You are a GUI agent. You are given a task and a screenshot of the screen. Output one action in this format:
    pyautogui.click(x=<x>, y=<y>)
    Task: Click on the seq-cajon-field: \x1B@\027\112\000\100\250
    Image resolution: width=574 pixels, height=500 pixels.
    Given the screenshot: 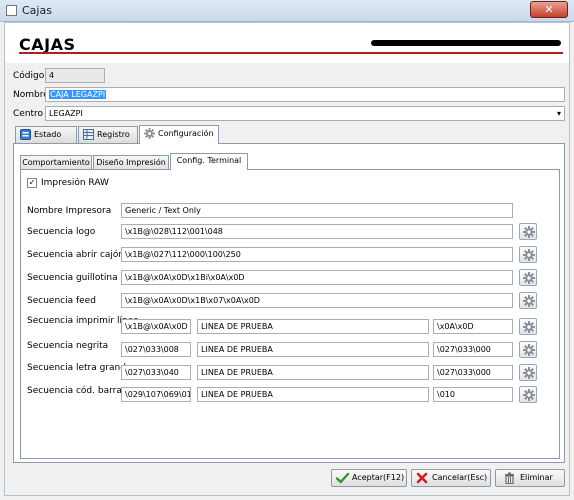 What is the action you would take?
    pyautogui.click(x=317, y=254)
    